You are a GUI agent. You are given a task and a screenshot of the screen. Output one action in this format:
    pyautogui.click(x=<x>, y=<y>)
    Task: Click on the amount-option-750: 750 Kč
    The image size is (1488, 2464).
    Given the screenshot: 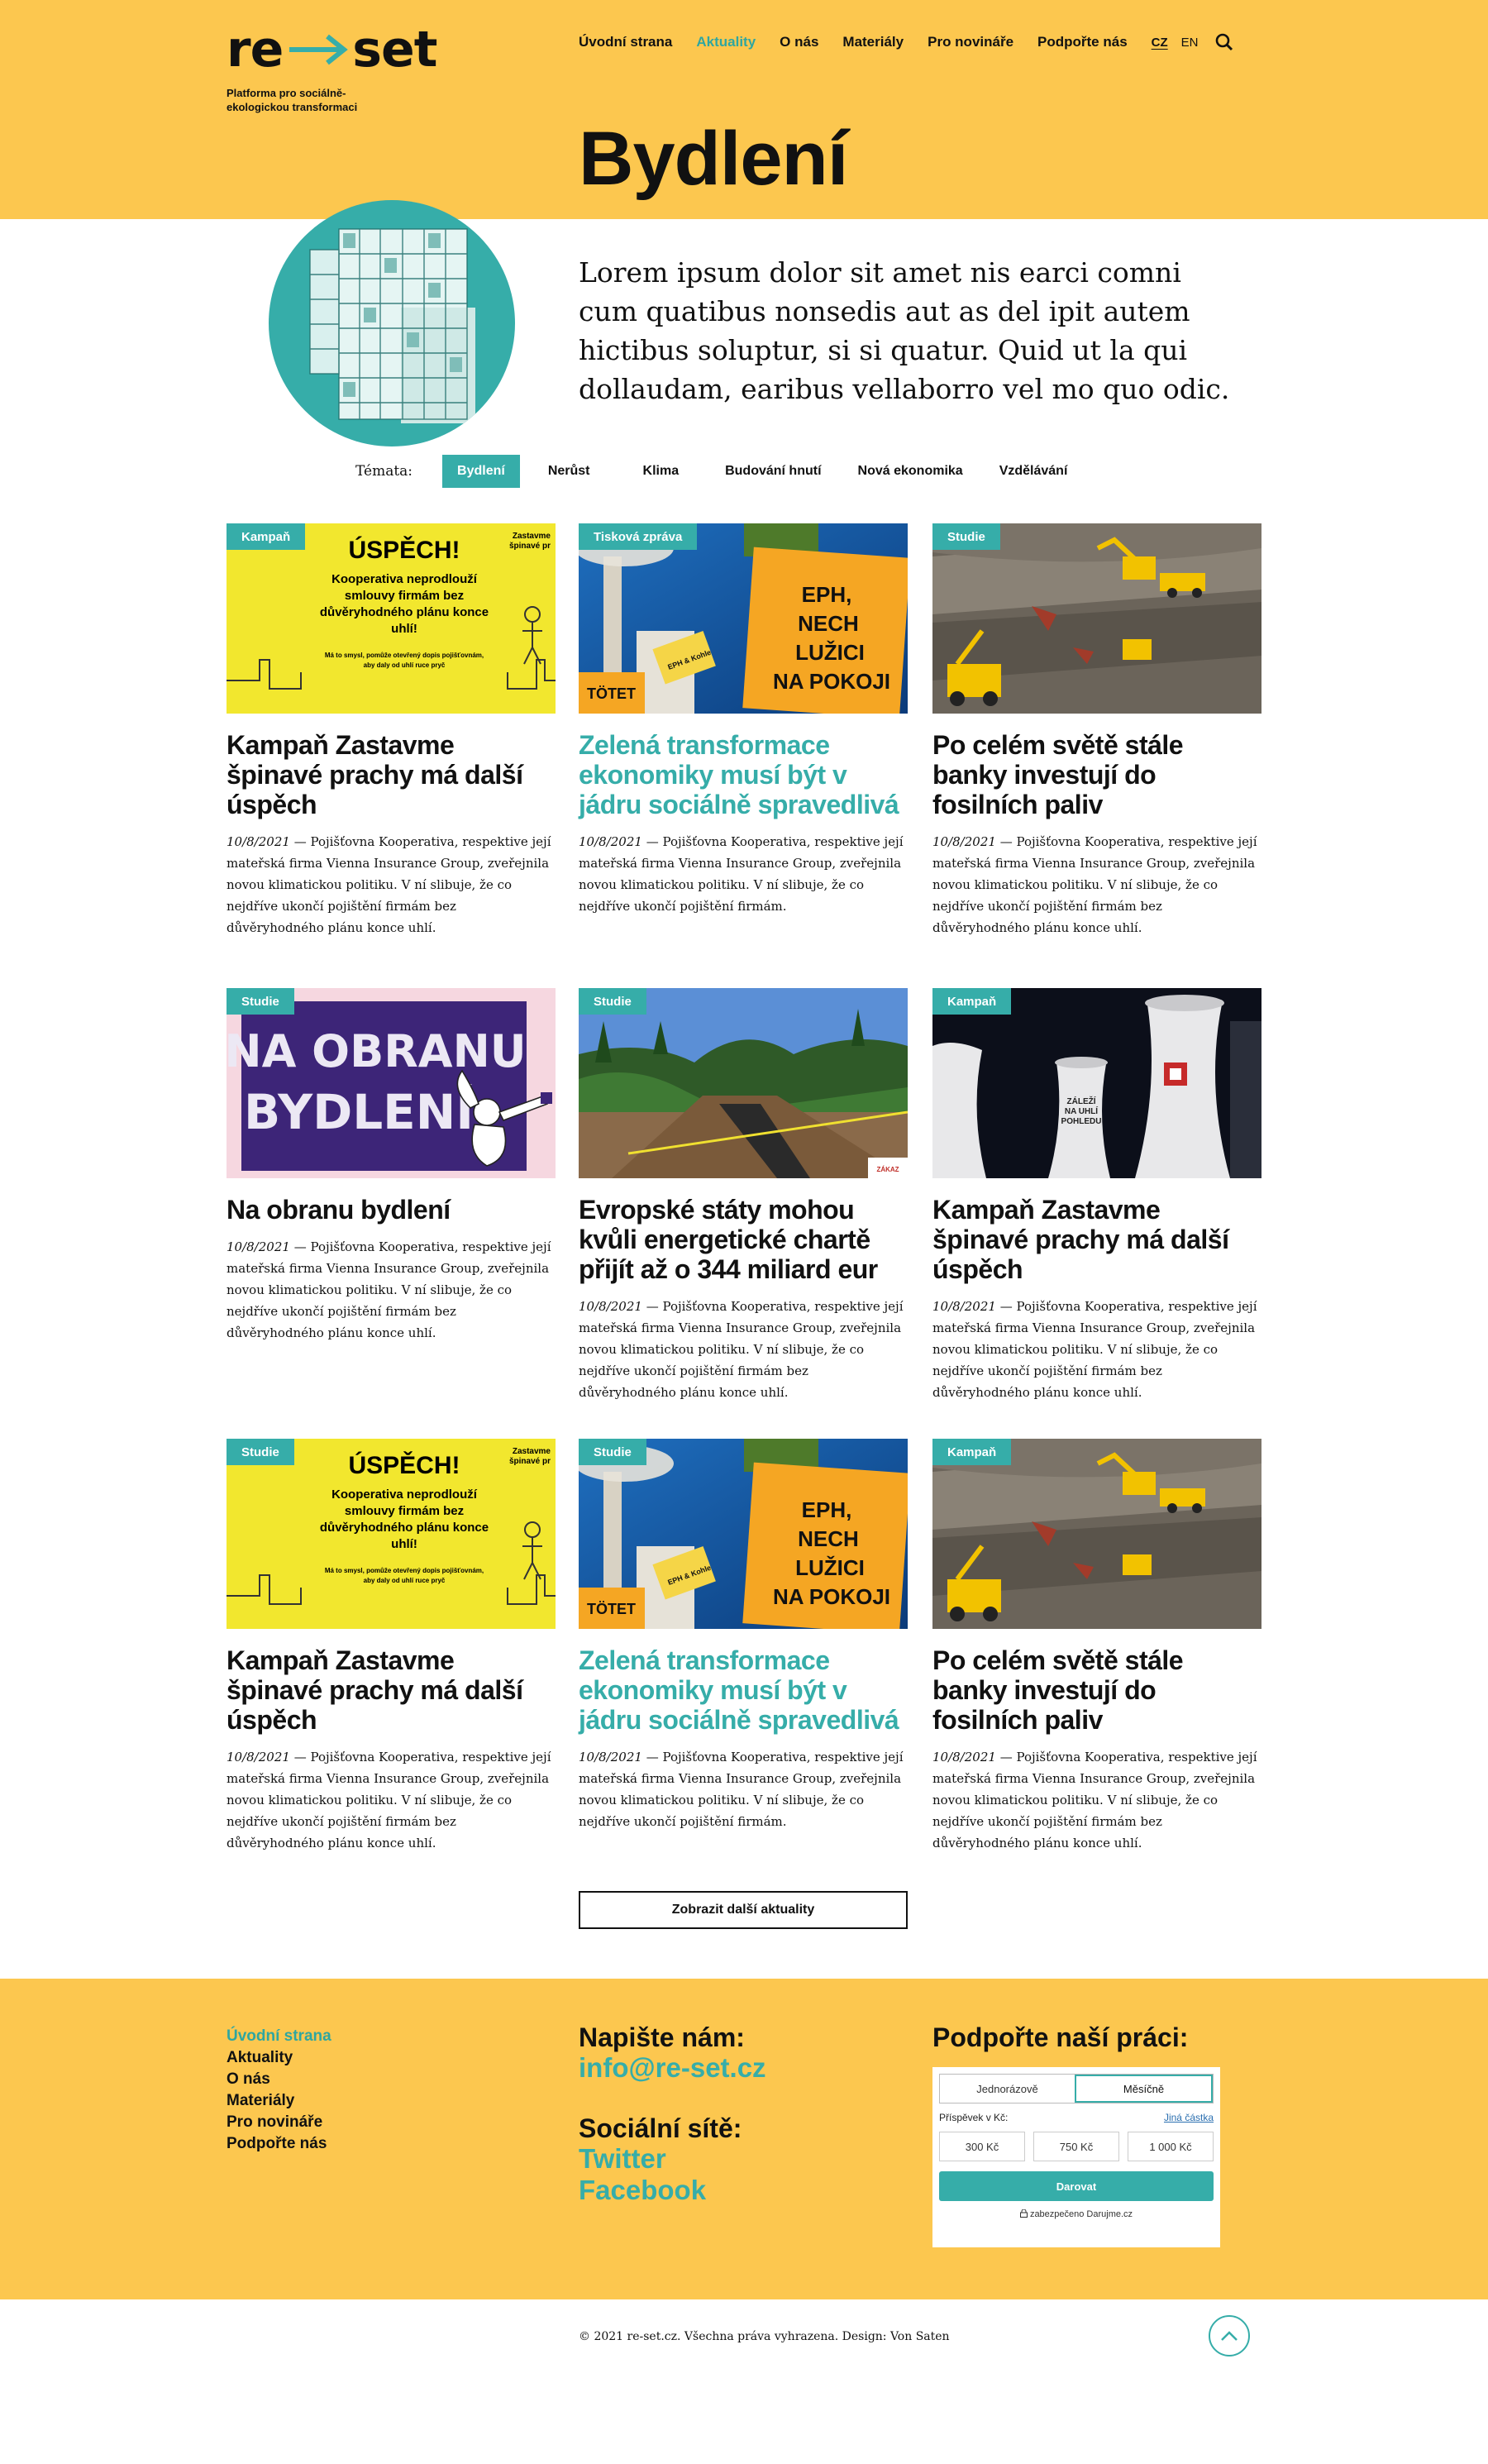 What is the action you would take?
    pyautogui.click(x=1076, y=2146)
    